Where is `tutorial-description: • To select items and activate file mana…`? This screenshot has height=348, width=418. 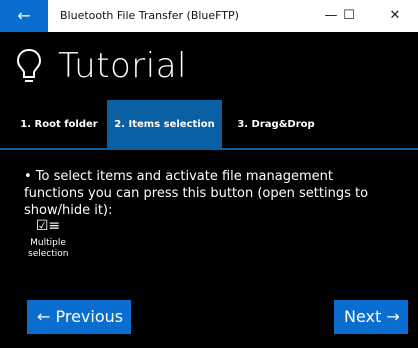
tutorial-description: • To select items and activate file mana… is located at coordinates (196, 193).